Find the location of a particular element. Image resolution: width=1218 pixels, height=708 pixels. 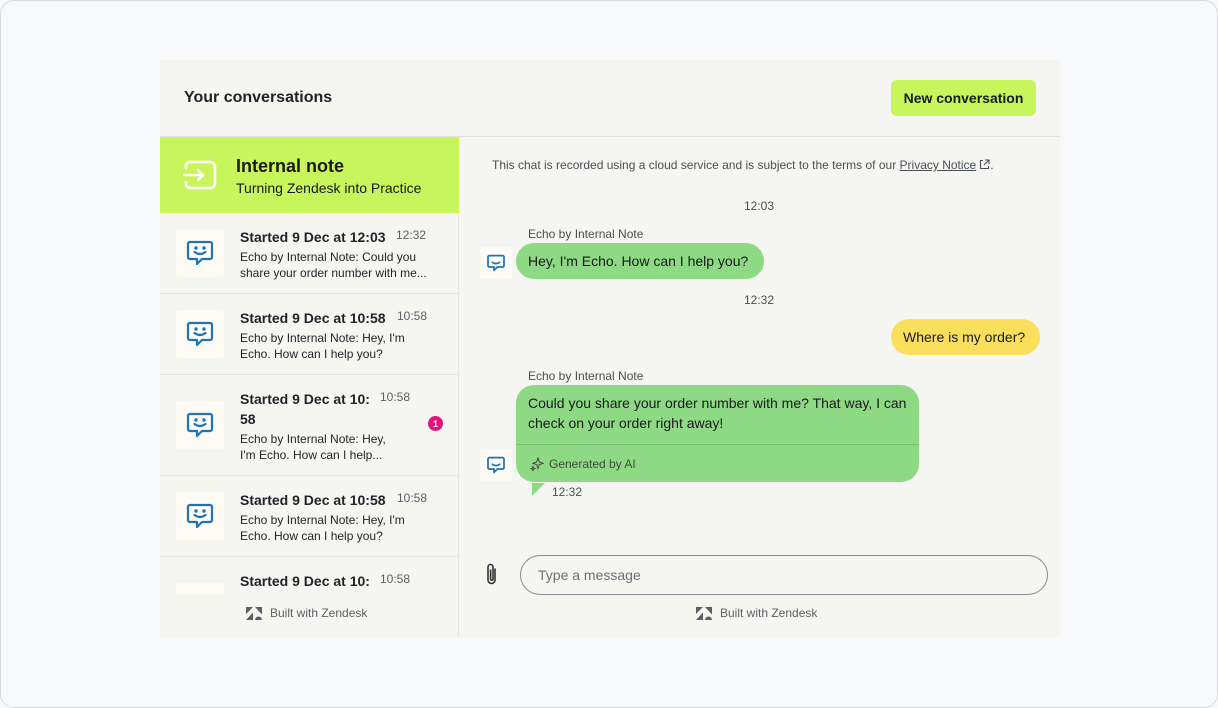

brand-subtitle: Turning Zendesk into Practice is located at coordinates (329, 188).